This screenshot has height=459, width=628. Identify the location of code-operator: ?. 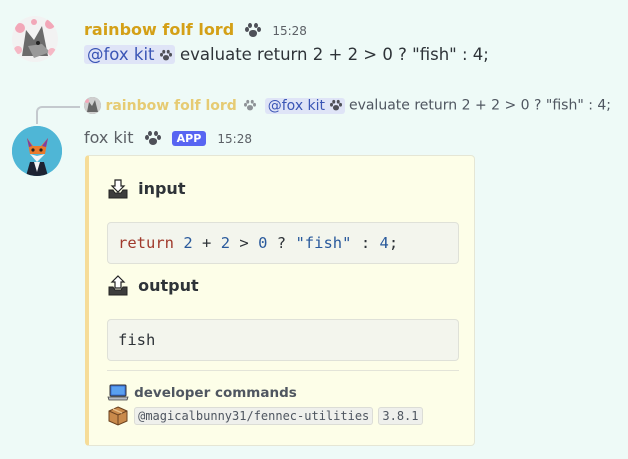
(281, 243).